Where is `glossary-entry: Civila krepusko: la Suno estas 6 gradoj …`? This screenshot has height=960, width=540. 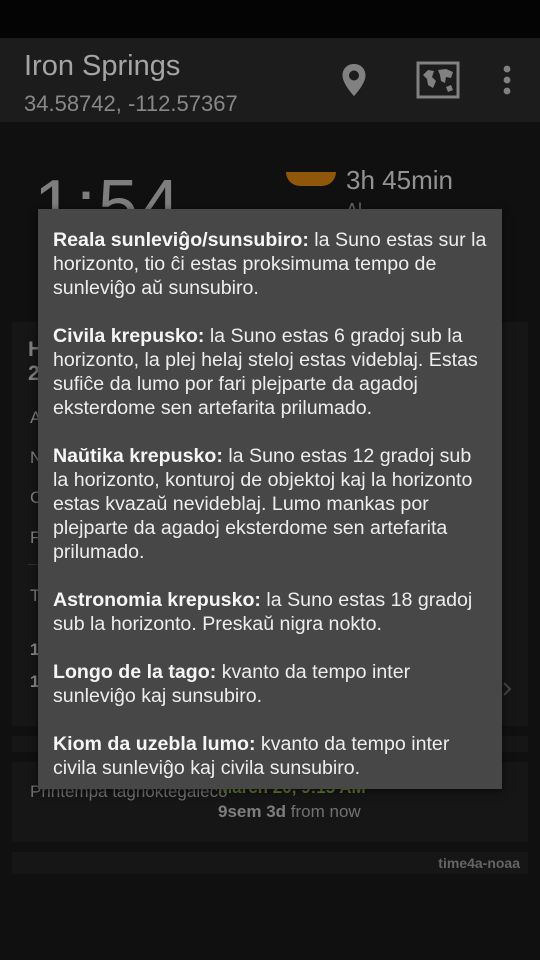 glossary-entry: Civila krepusko: la Suno estas 6 gradoj … is located at coordinates (271, 372).